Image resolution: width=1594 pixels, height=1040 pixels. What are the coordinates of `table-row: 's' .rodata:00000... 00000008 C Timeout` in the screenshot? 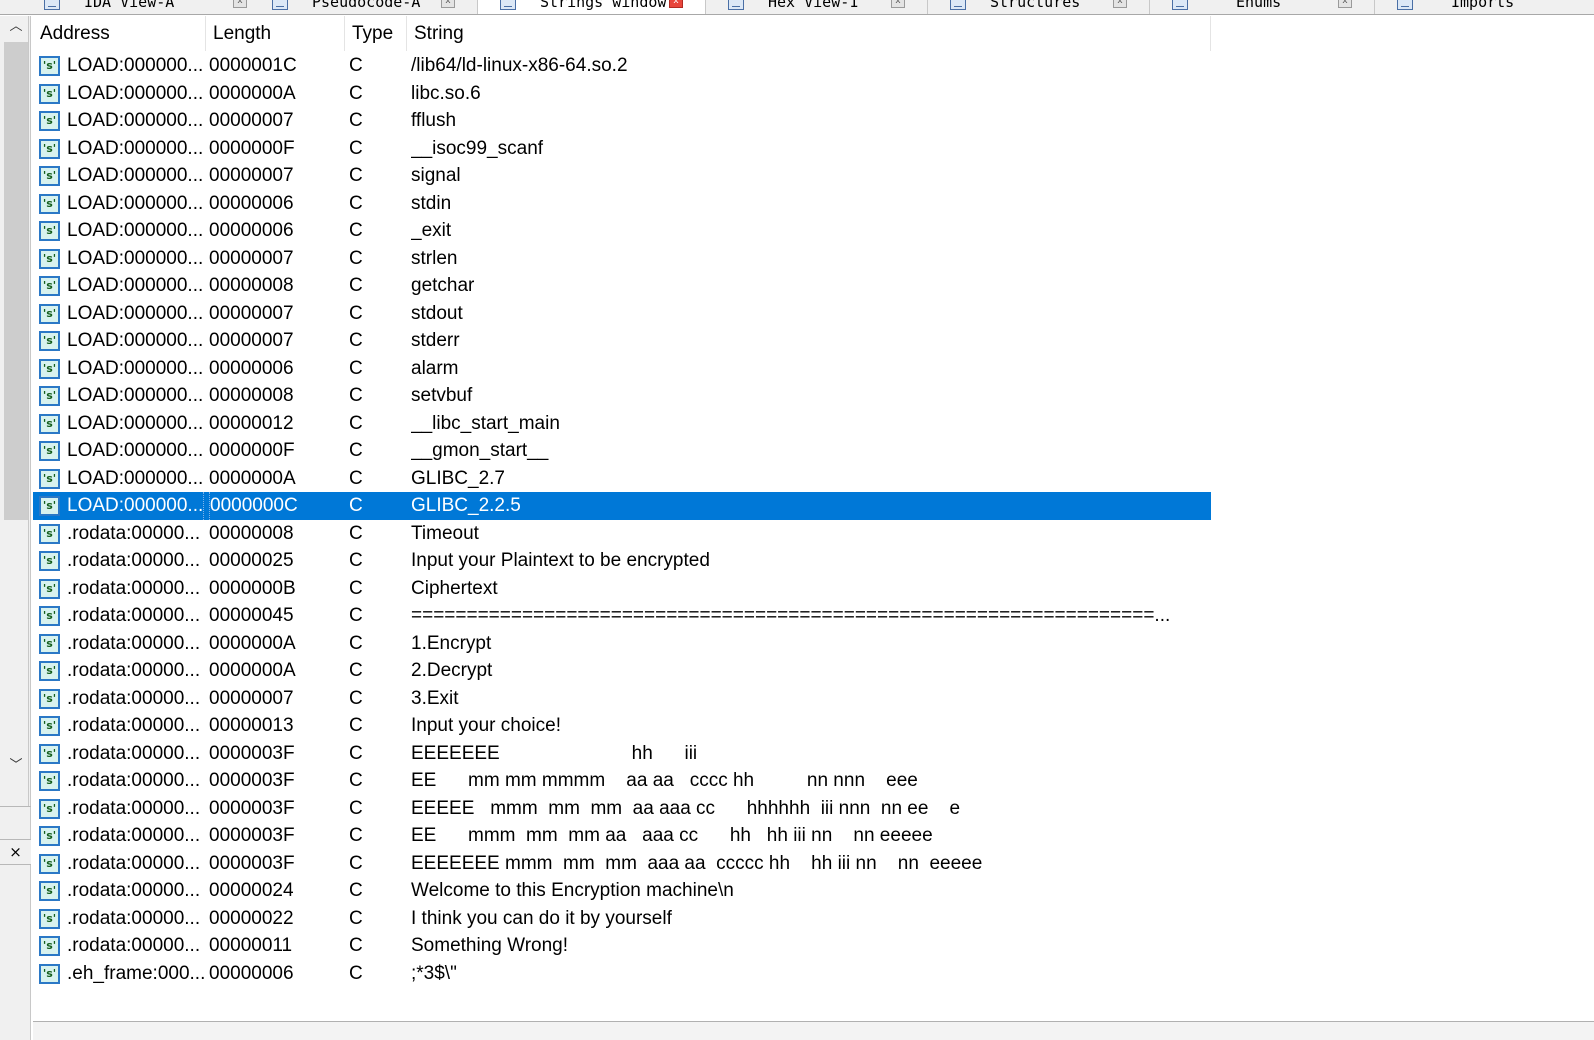 It's located at (622, 534).